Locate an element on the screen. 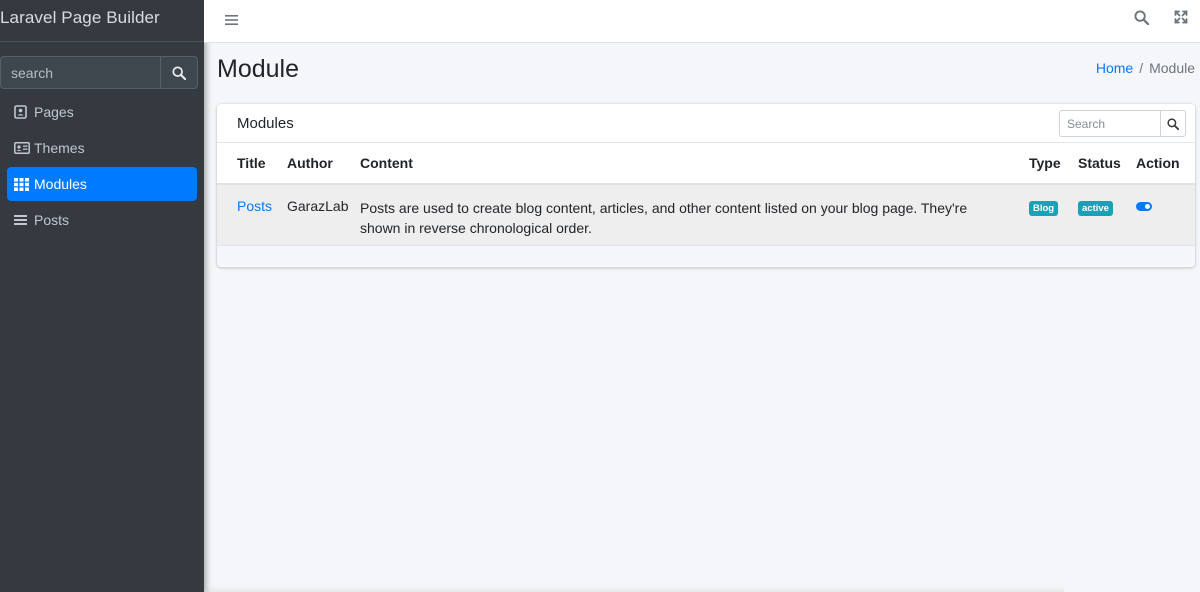  grid-icon is located at coordinates (23, 184).